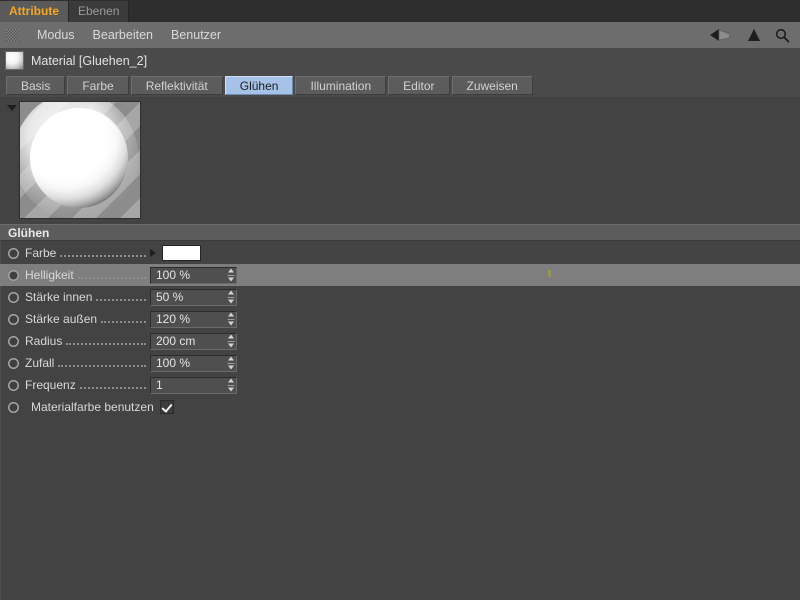  What do you see at coordinates (29, 233) in the screenshot?
I see `section-header-label: Glühen` at bounding box center [29, 233].